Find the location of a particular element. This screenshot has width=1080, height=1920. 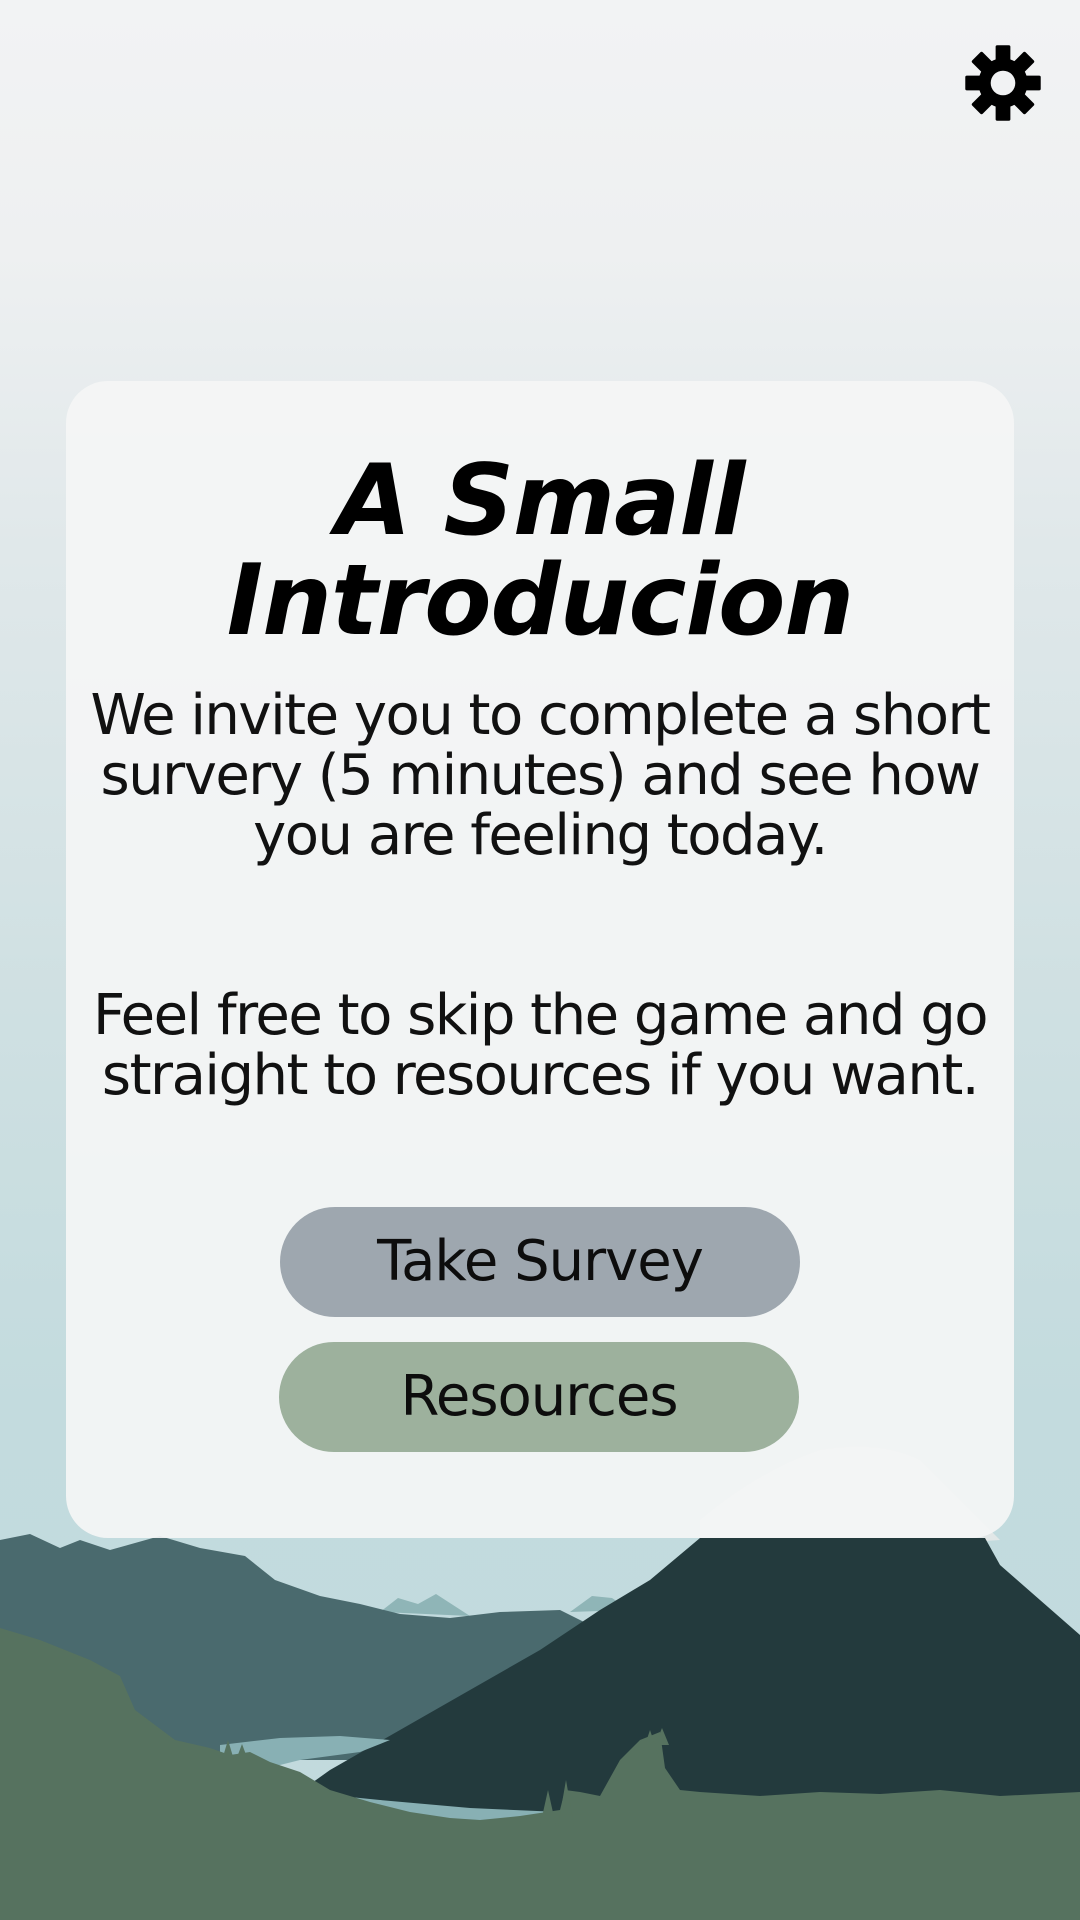

take-survey-button: Take Survey is located at coordinates (540, 1262).